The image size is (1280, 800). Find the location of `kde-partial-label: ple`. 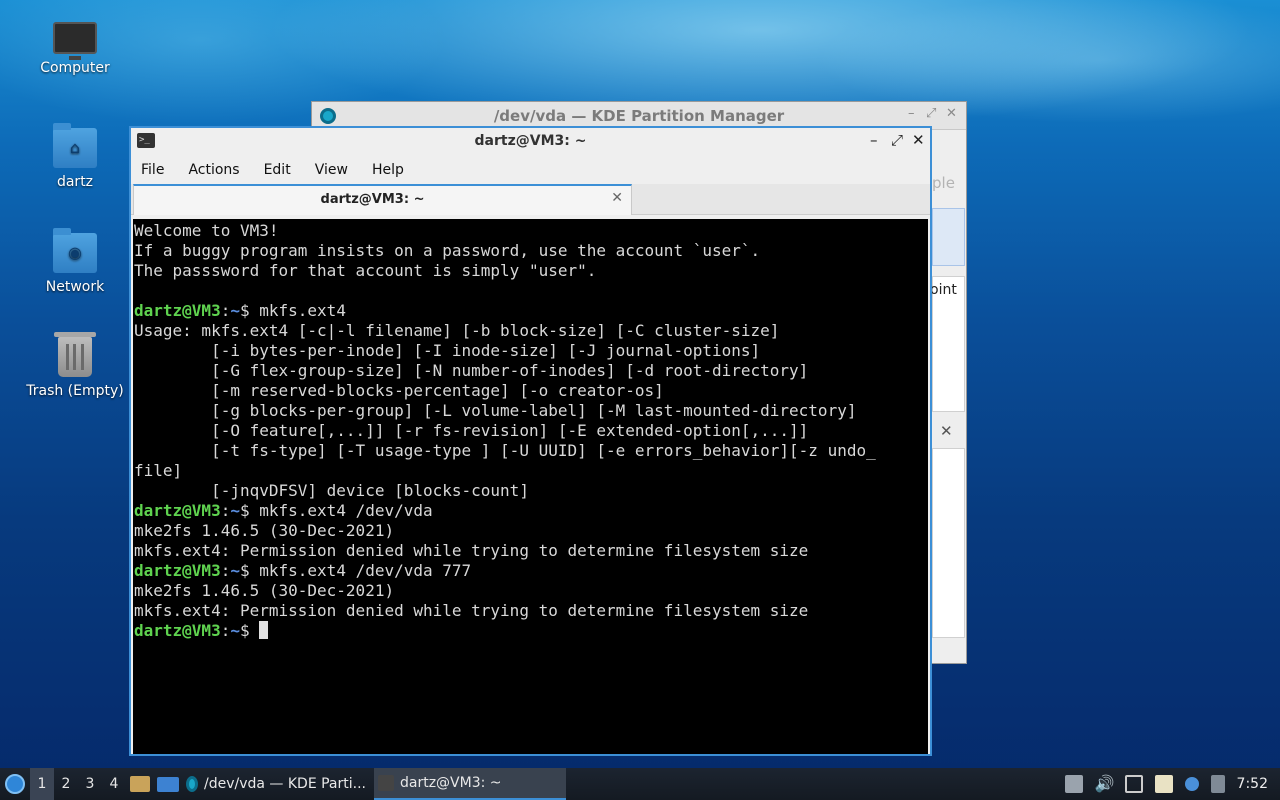

kde-partial-label: ple is located at coordinates (943, 183).